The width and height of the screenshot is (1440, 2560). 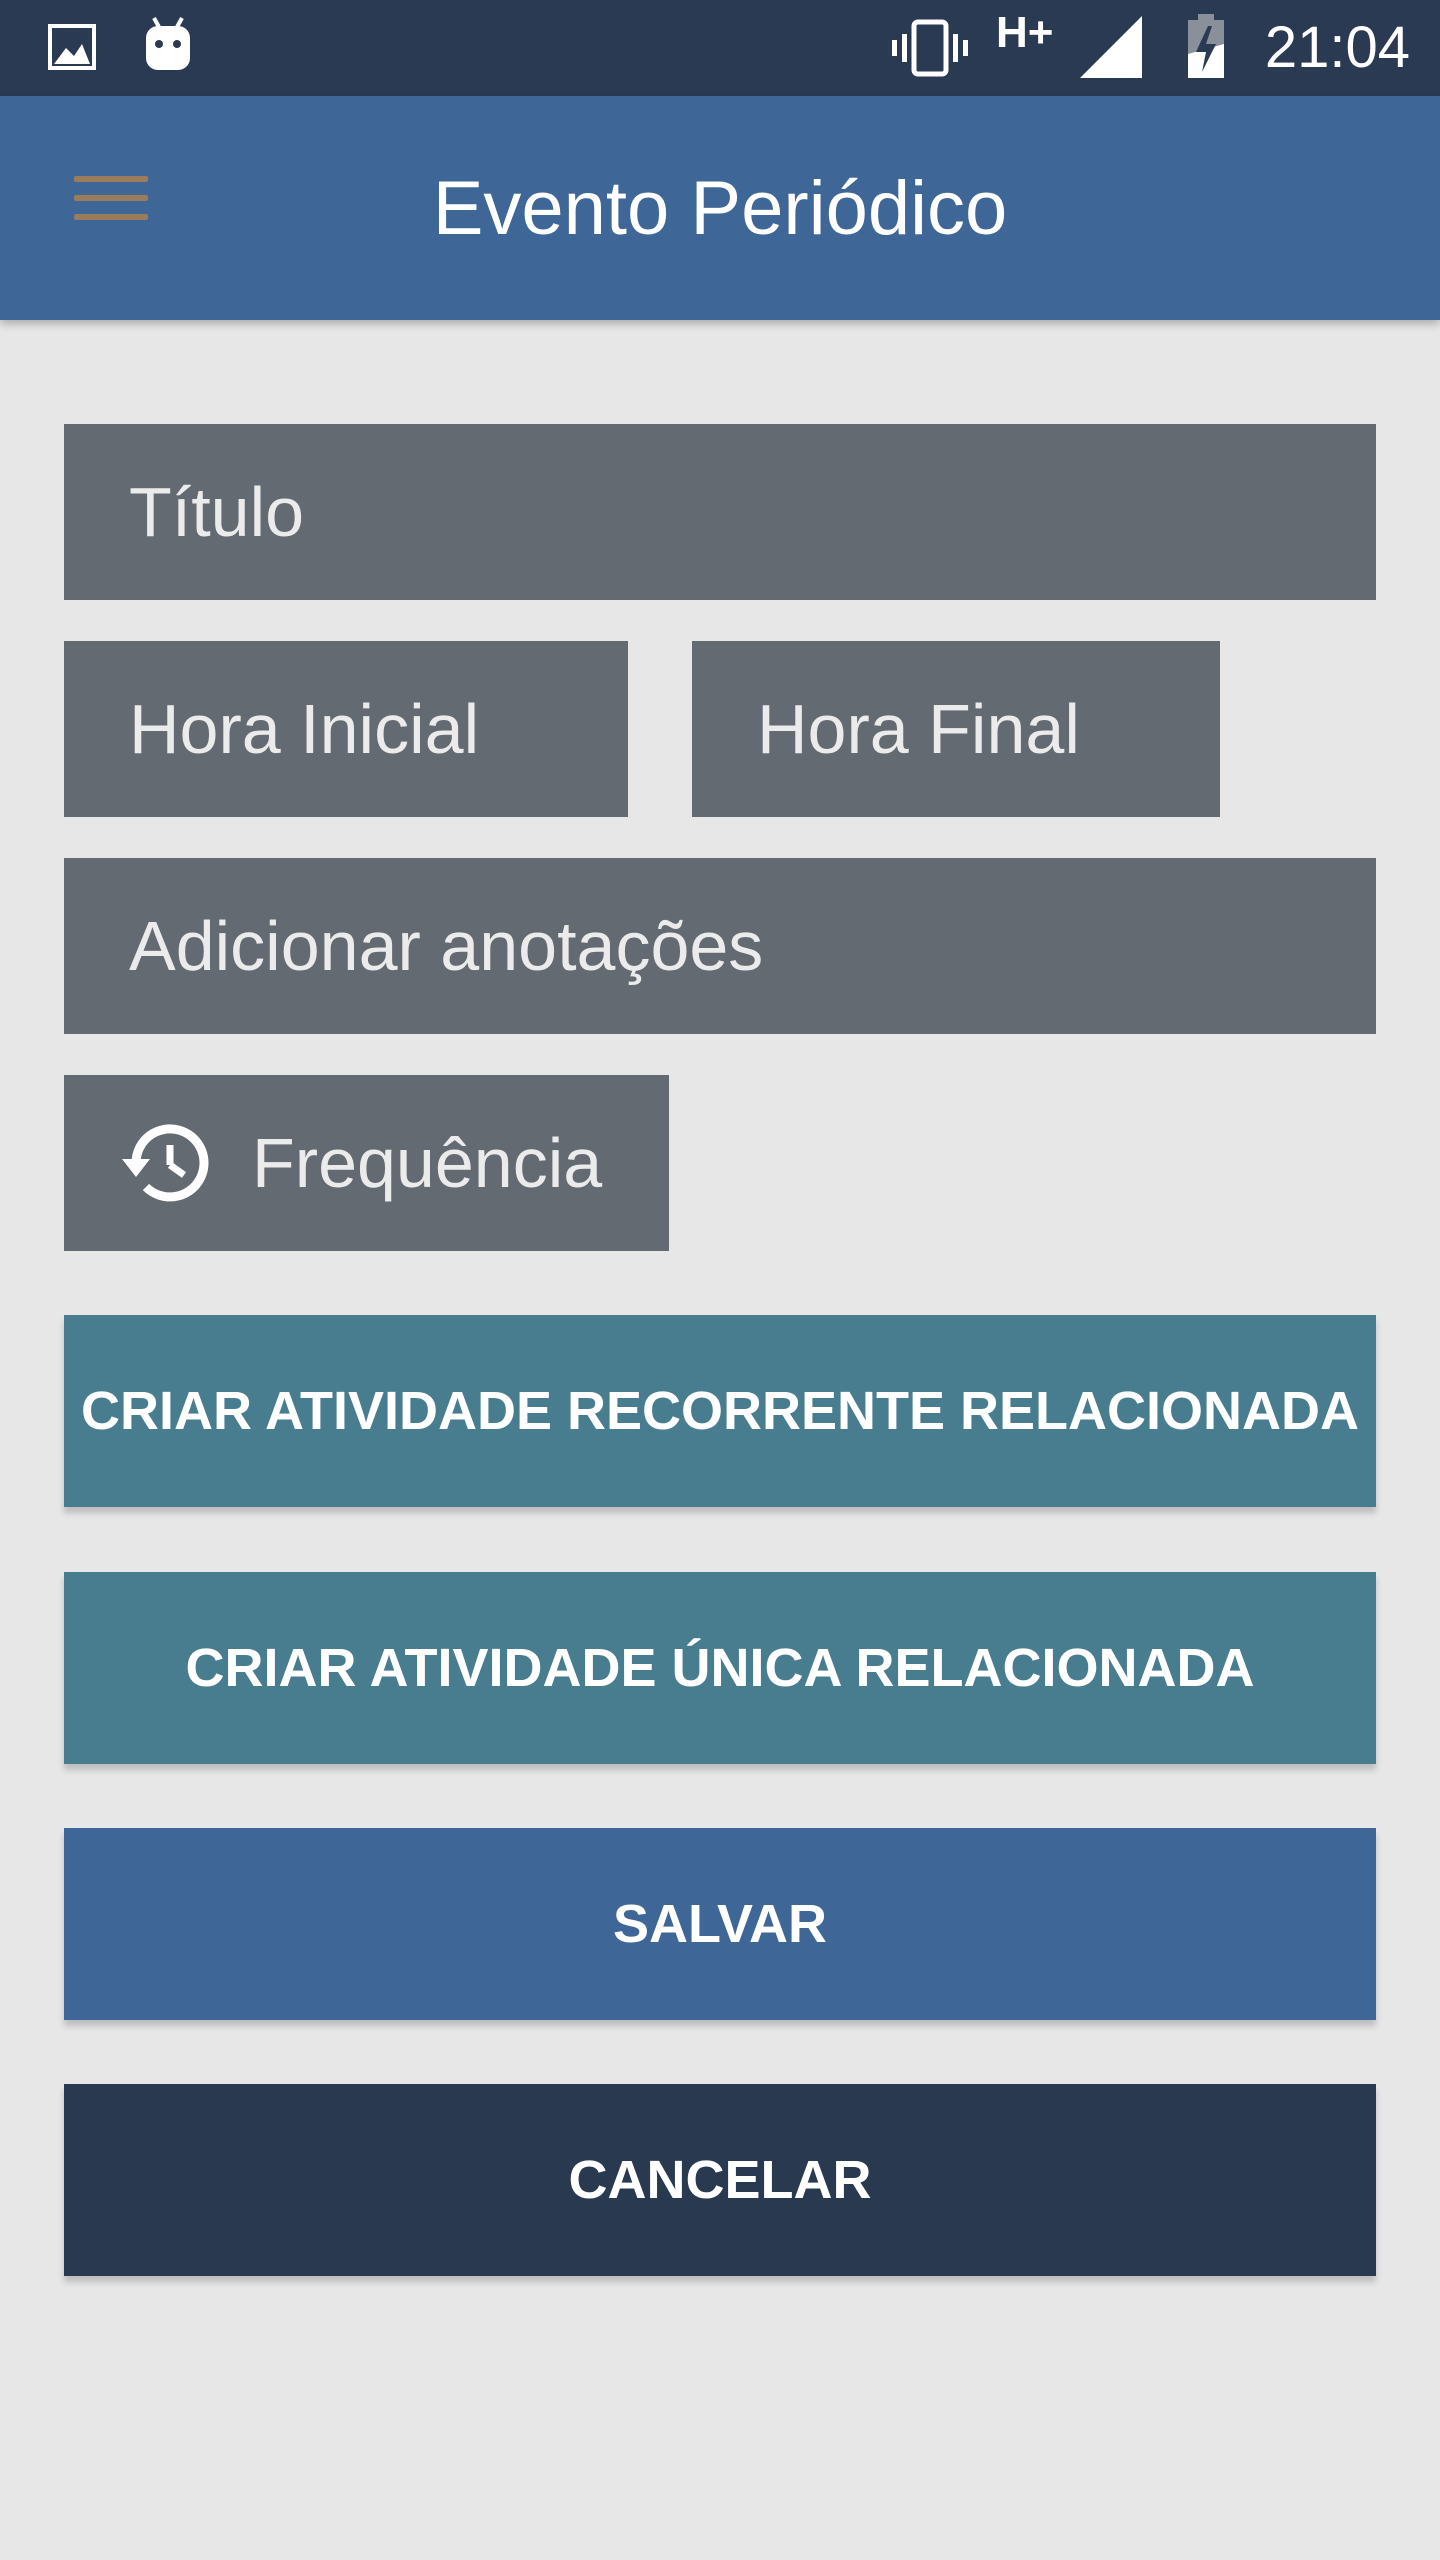 I want to click on status-time: 21:04, so click(x=1337, y=47).